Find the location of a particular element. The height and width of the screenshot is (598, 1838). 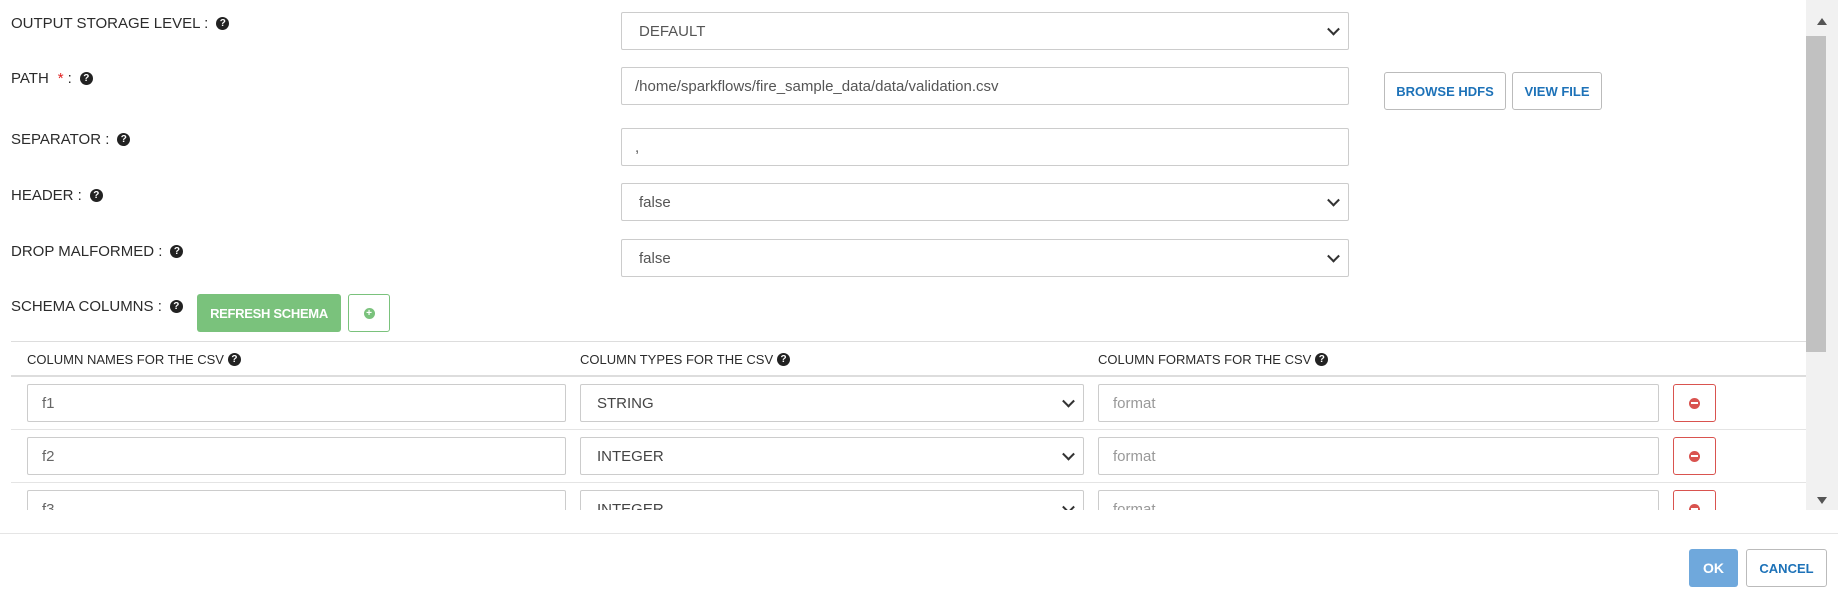

scroll-up-arrow-icon is located at coordinates (1822, 21).